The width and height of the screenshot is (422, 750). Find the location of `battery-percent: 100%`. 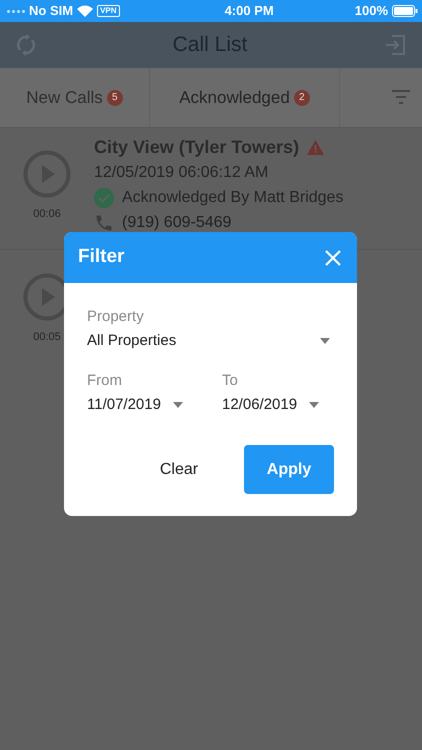

battery-percent: 100% is located at coordinates (371, 11).